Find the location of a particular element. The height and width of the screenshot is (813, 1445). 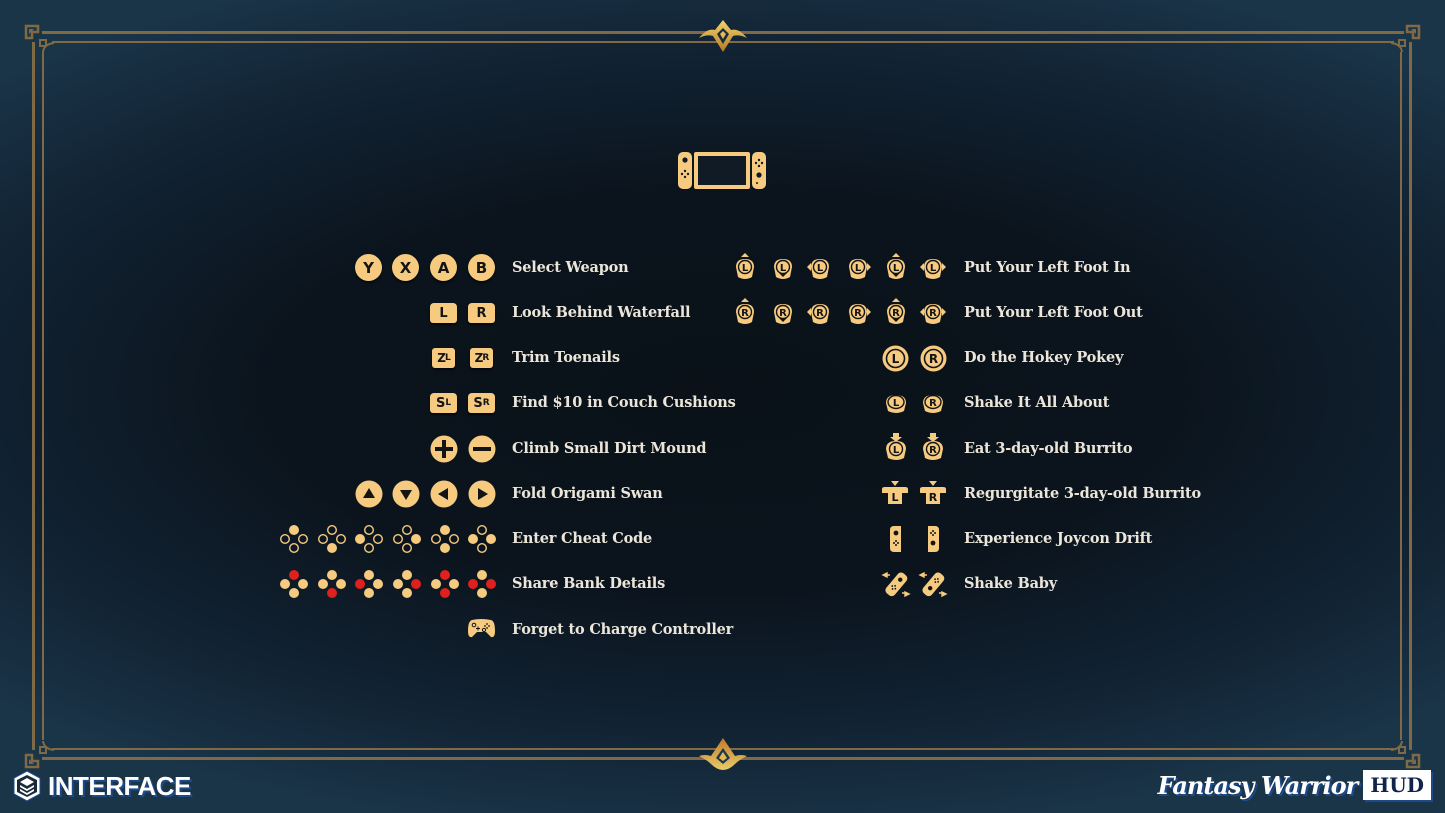

sl-side-button-icon: SL is located at coordinates (443, 403).